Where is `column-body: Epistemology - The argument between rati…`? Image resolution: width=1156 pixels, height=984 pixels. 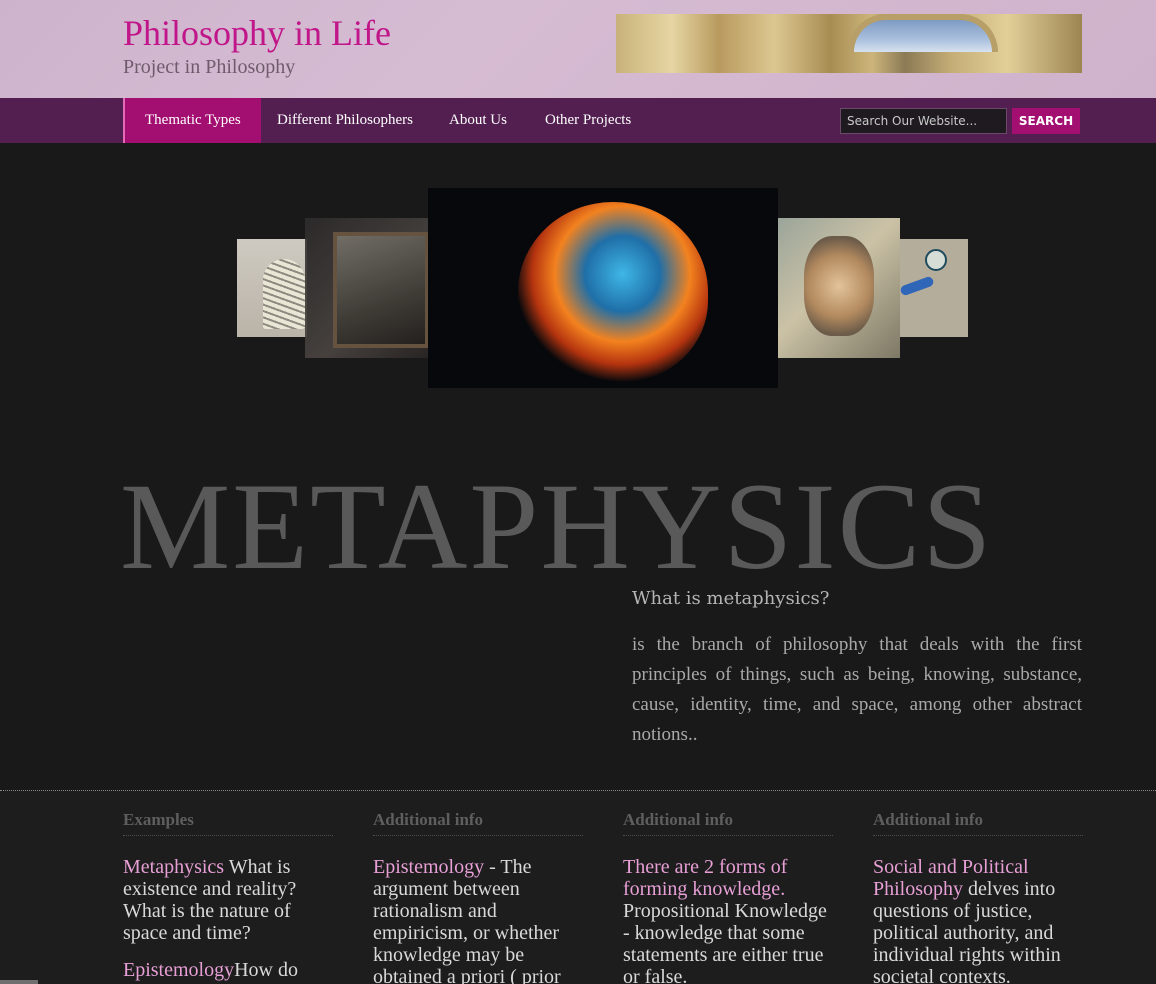
column-body: Epistemology - The argument between rati… is located at coordinates (478, 920).